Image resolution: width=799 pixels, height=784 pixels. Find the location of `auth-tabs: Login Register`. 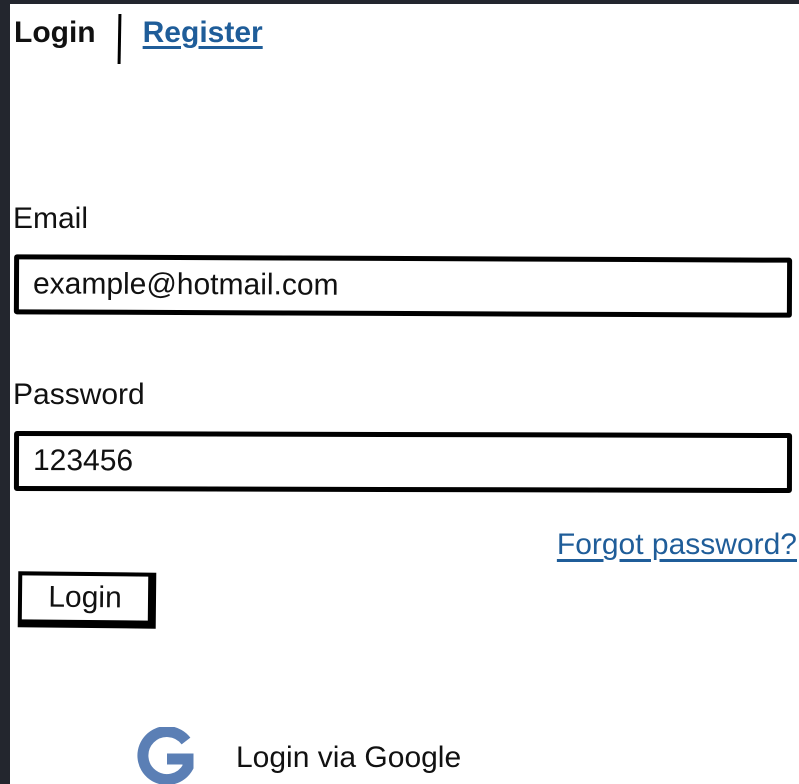

auth-tabs: Login Register is located at coordinates (138, 41).